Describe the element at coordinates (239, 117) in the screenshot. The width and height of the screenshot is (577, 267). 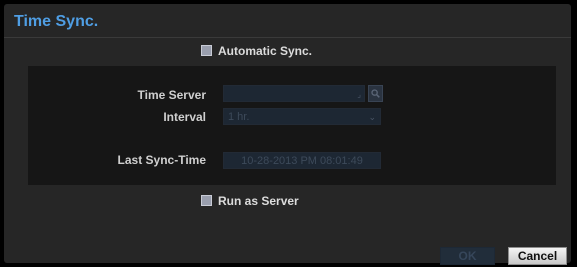
I see `interval-value: 1 hr.` at that location.